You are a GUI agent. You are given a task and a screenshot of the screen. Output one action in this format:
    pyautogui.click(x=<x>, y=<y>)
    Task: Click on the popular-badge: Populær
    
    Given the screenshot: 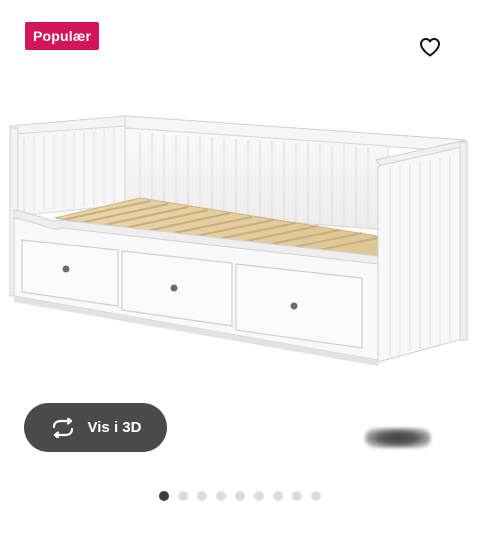 What is the action you would take?
    pyautogui.click(x=62, y=36)
    